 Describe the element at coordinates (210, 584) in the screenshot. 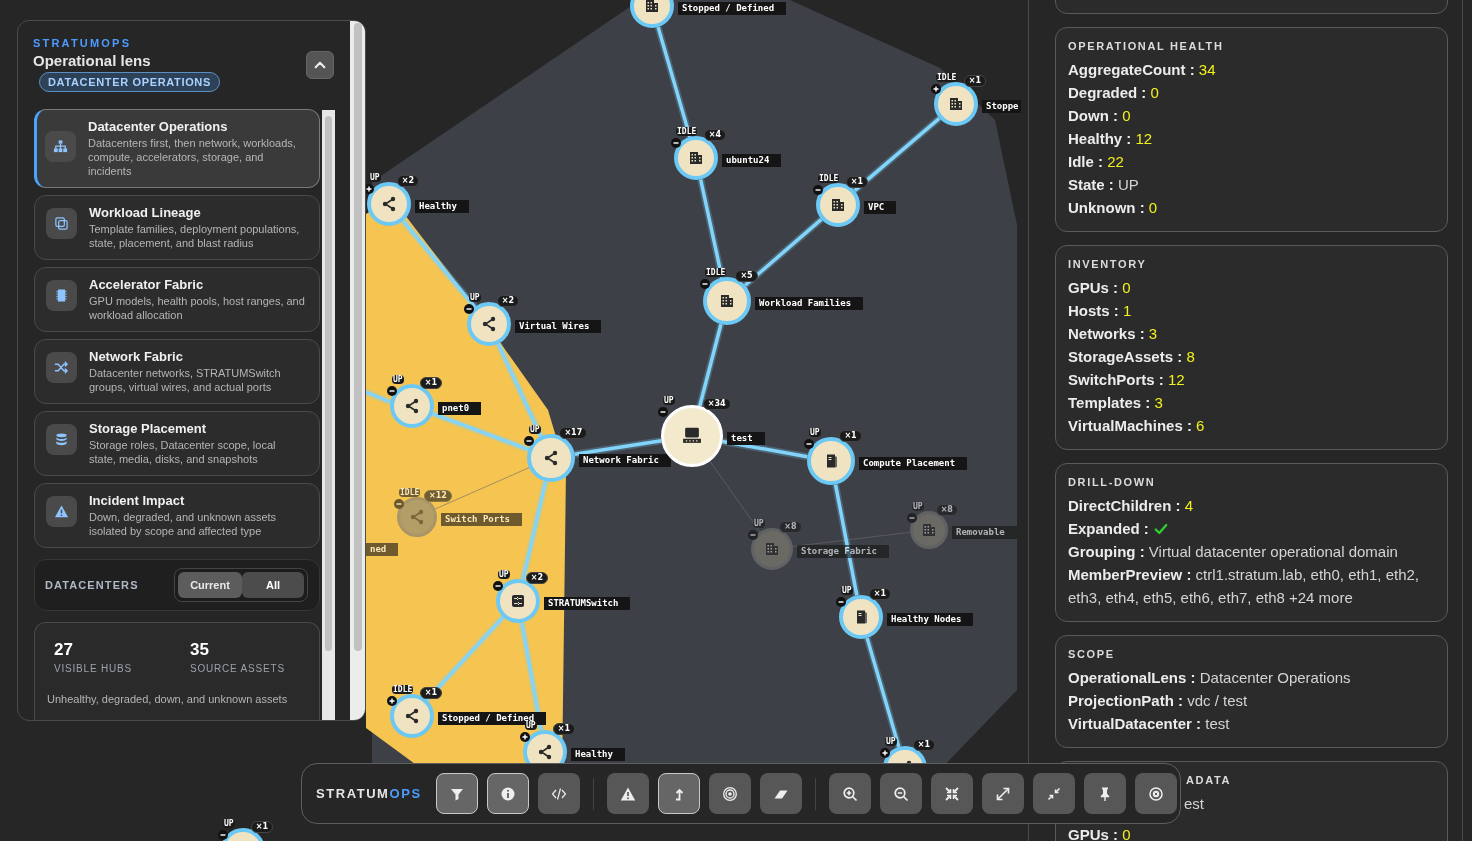

I see `segment-button: Current` at that location.